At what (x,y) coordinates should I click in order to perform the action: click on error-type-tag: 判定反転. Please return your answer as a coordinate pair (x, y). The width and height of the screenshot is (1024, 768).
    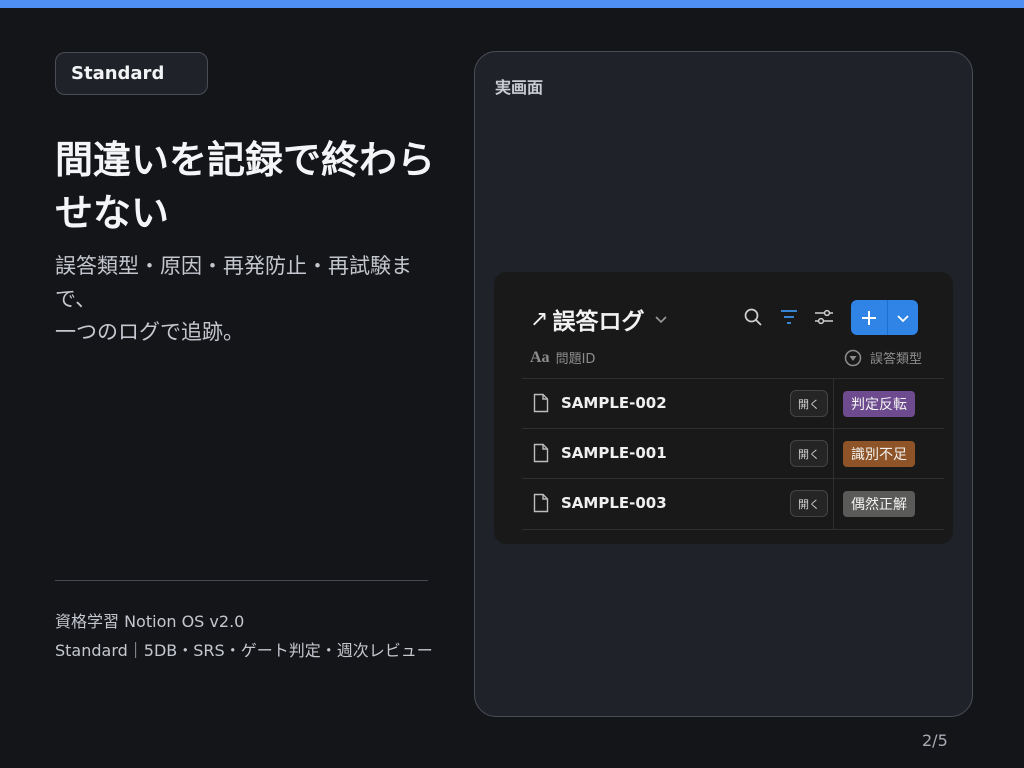
    Looking at the image, I should click on (879, 404).